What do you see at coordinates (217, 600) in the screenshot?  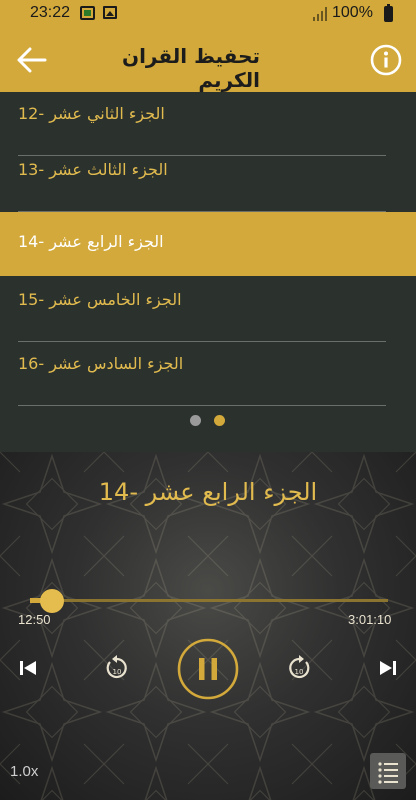 I see `seek-bar-track` at bounding box center [217, 600].